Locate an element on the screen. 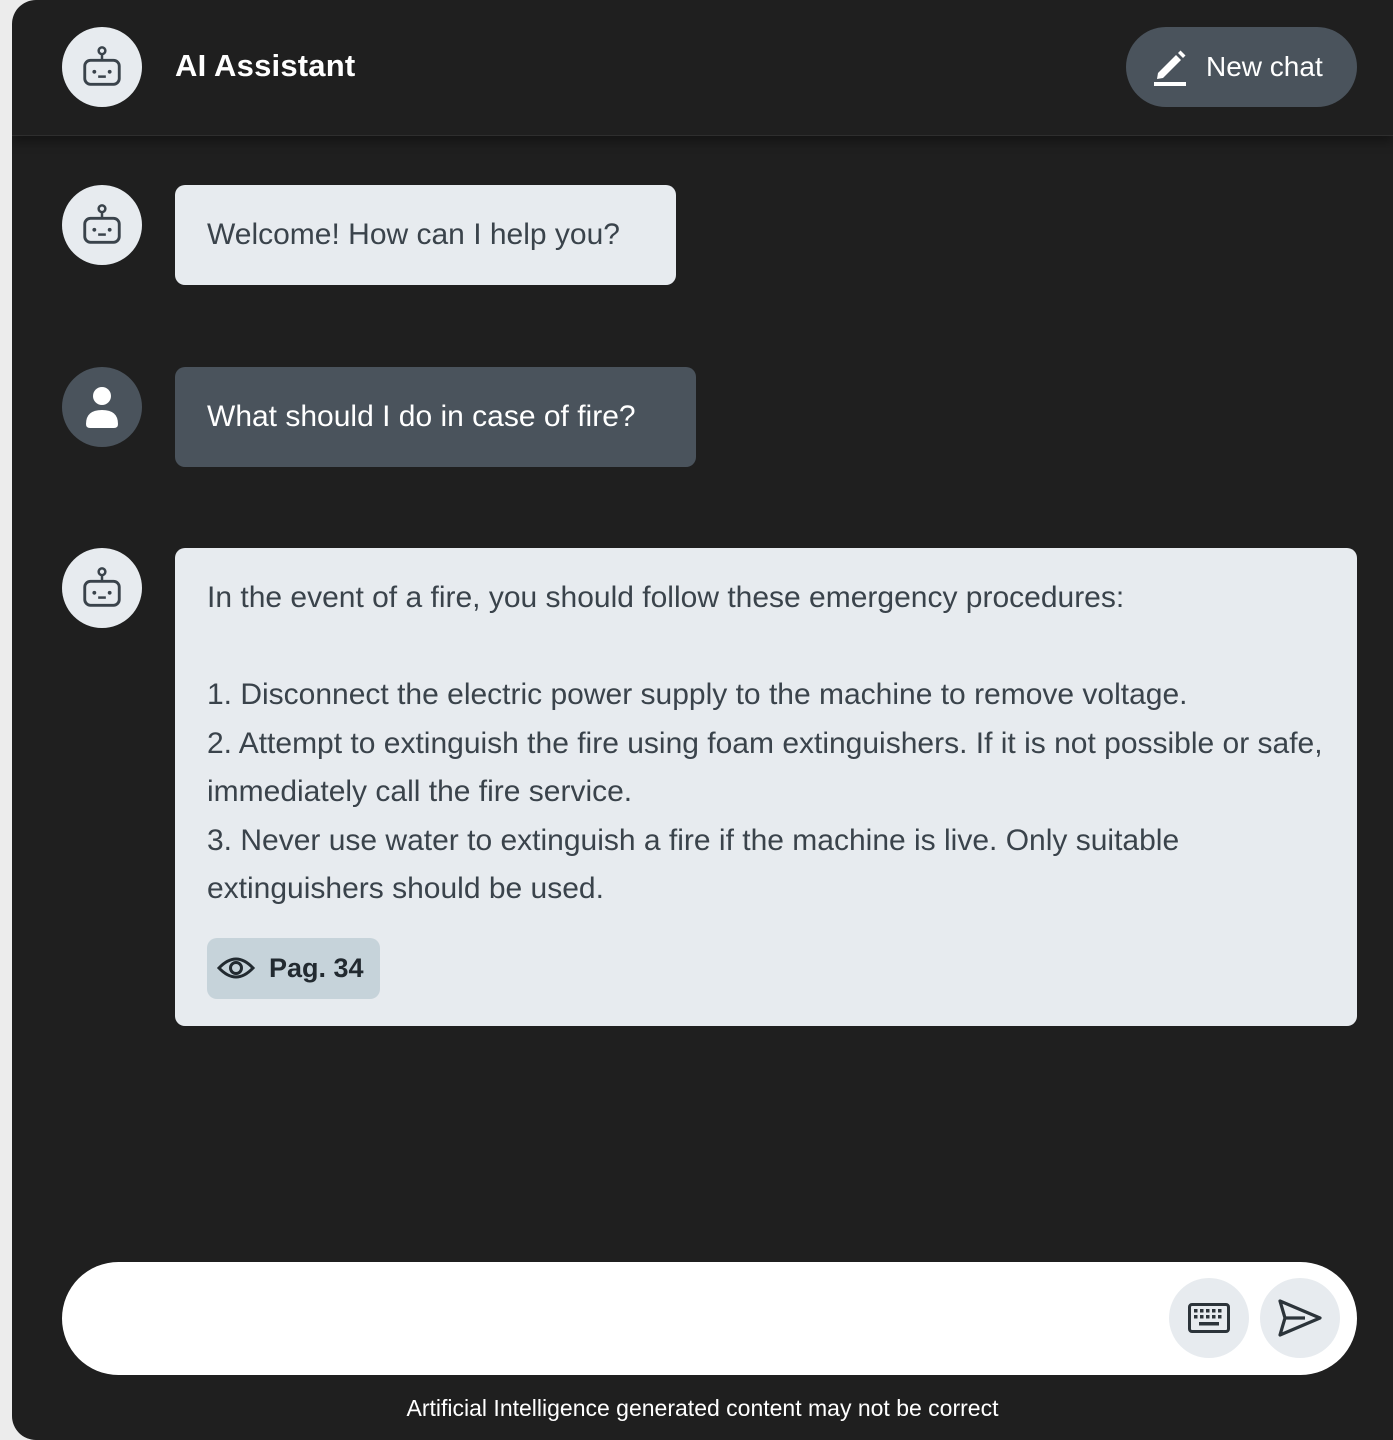 This screenshot has width=1393, height=1440. person-icon is located at coordinates (102, 407).